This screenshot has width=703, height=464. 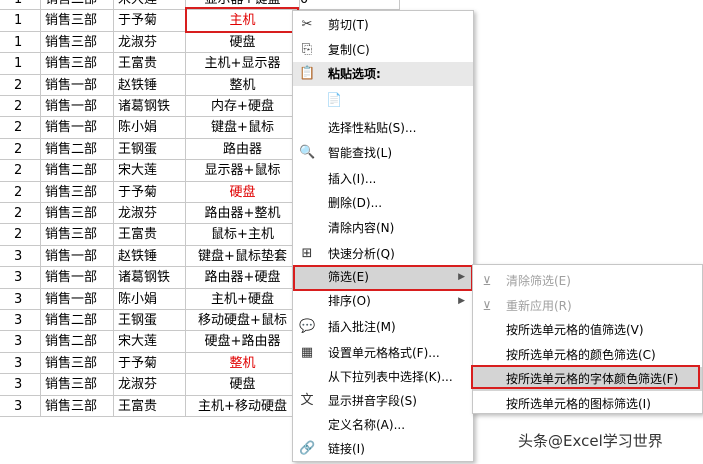 What do you see at coordinates (383, 50) in the screenshot?
I see `menu-item-copy: ⎘ 复制(C)` at bounding box center [383, 50].